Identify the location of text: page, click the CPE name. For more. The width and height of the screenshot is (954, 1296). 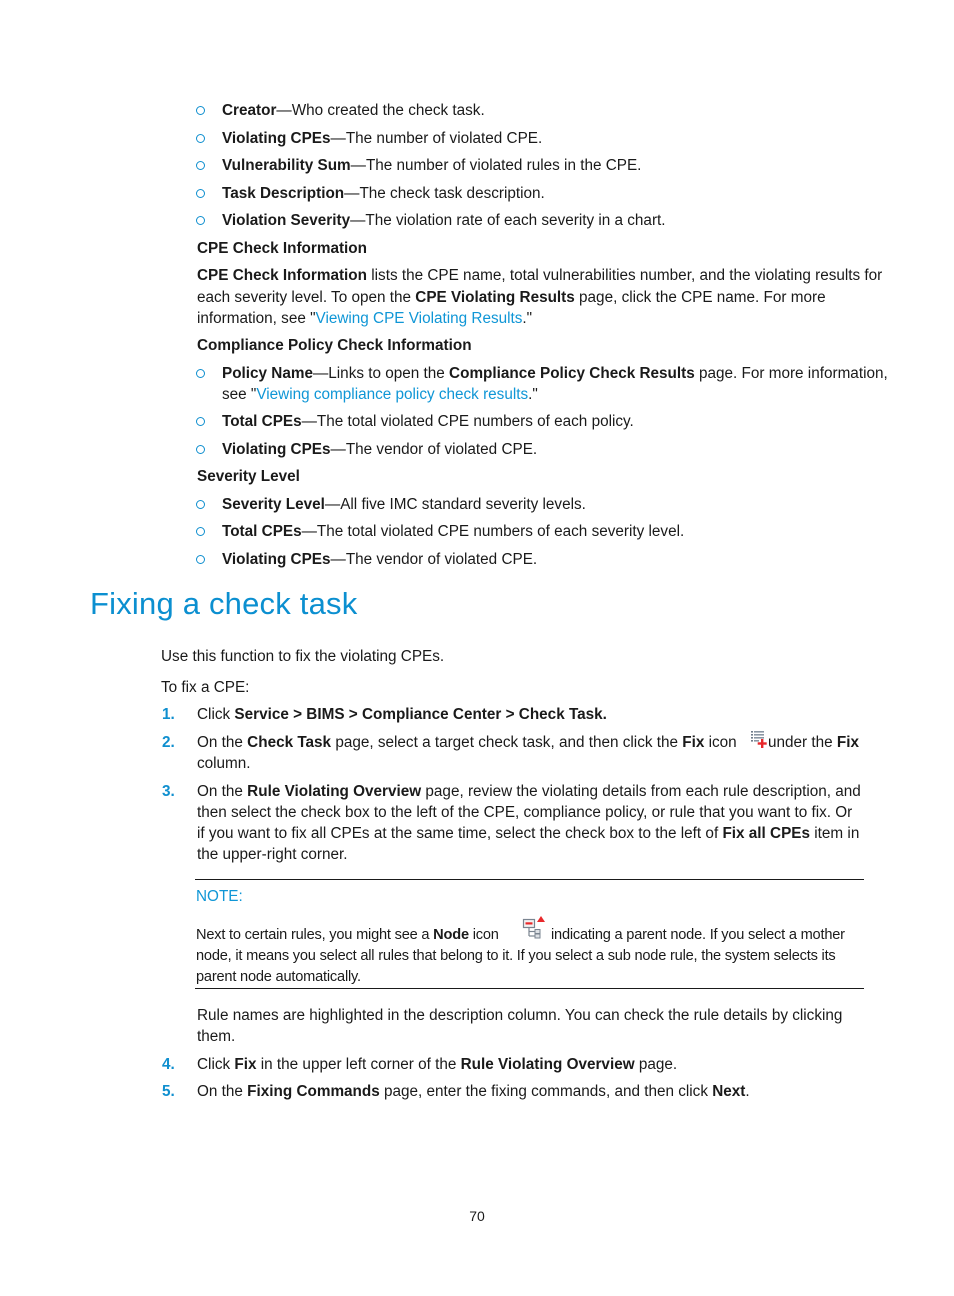
(700, 297).